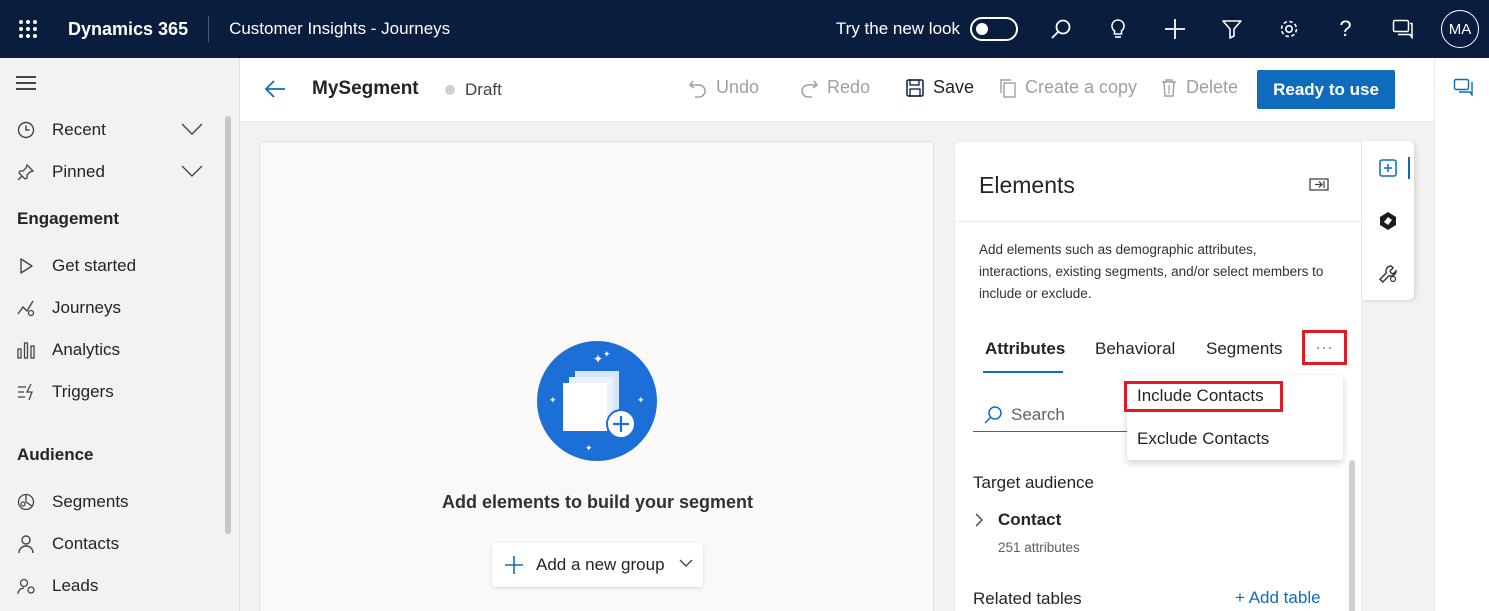  I want to click on brand-name: Dynamics 365, so click(139, 29).